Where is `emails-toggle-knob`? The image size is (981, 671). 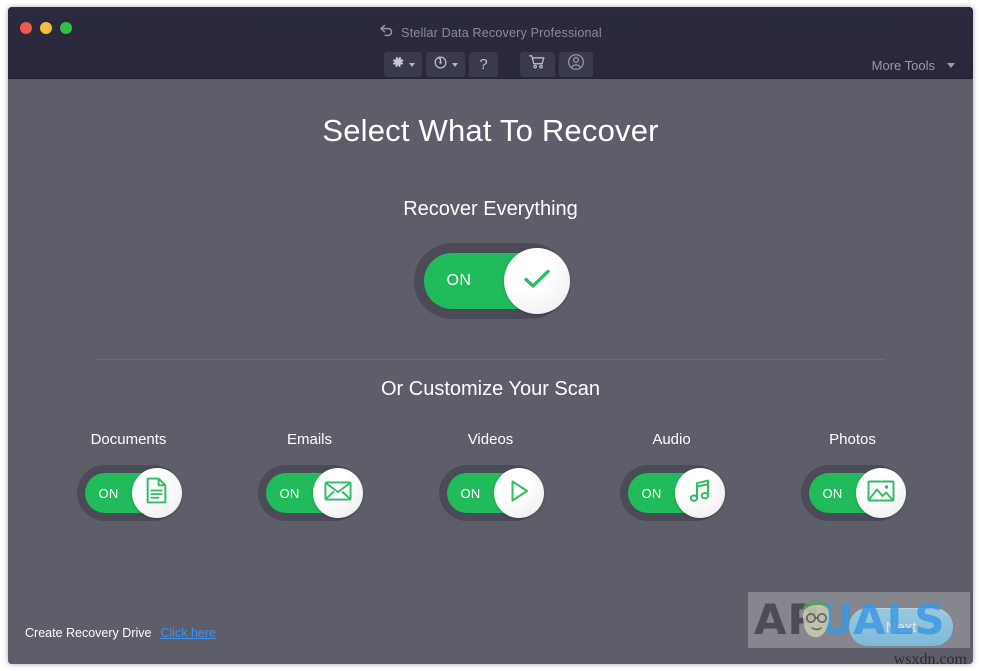
emails-toggle-knob is located at coordinates (337, 493).